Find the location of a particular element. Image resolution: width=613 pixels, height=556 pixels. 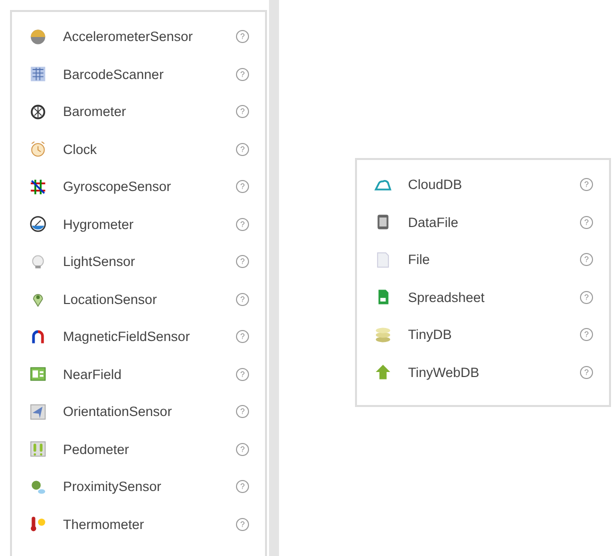

item-label: CloudDB is located at coordinates (494, 184).